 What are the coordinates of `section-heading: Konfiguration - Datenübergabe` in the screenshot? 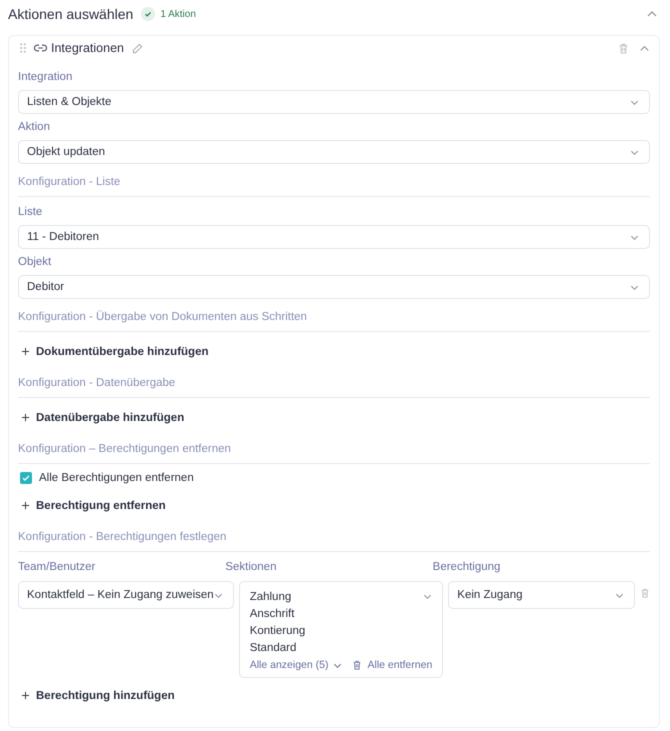 It's located at (97, 383).